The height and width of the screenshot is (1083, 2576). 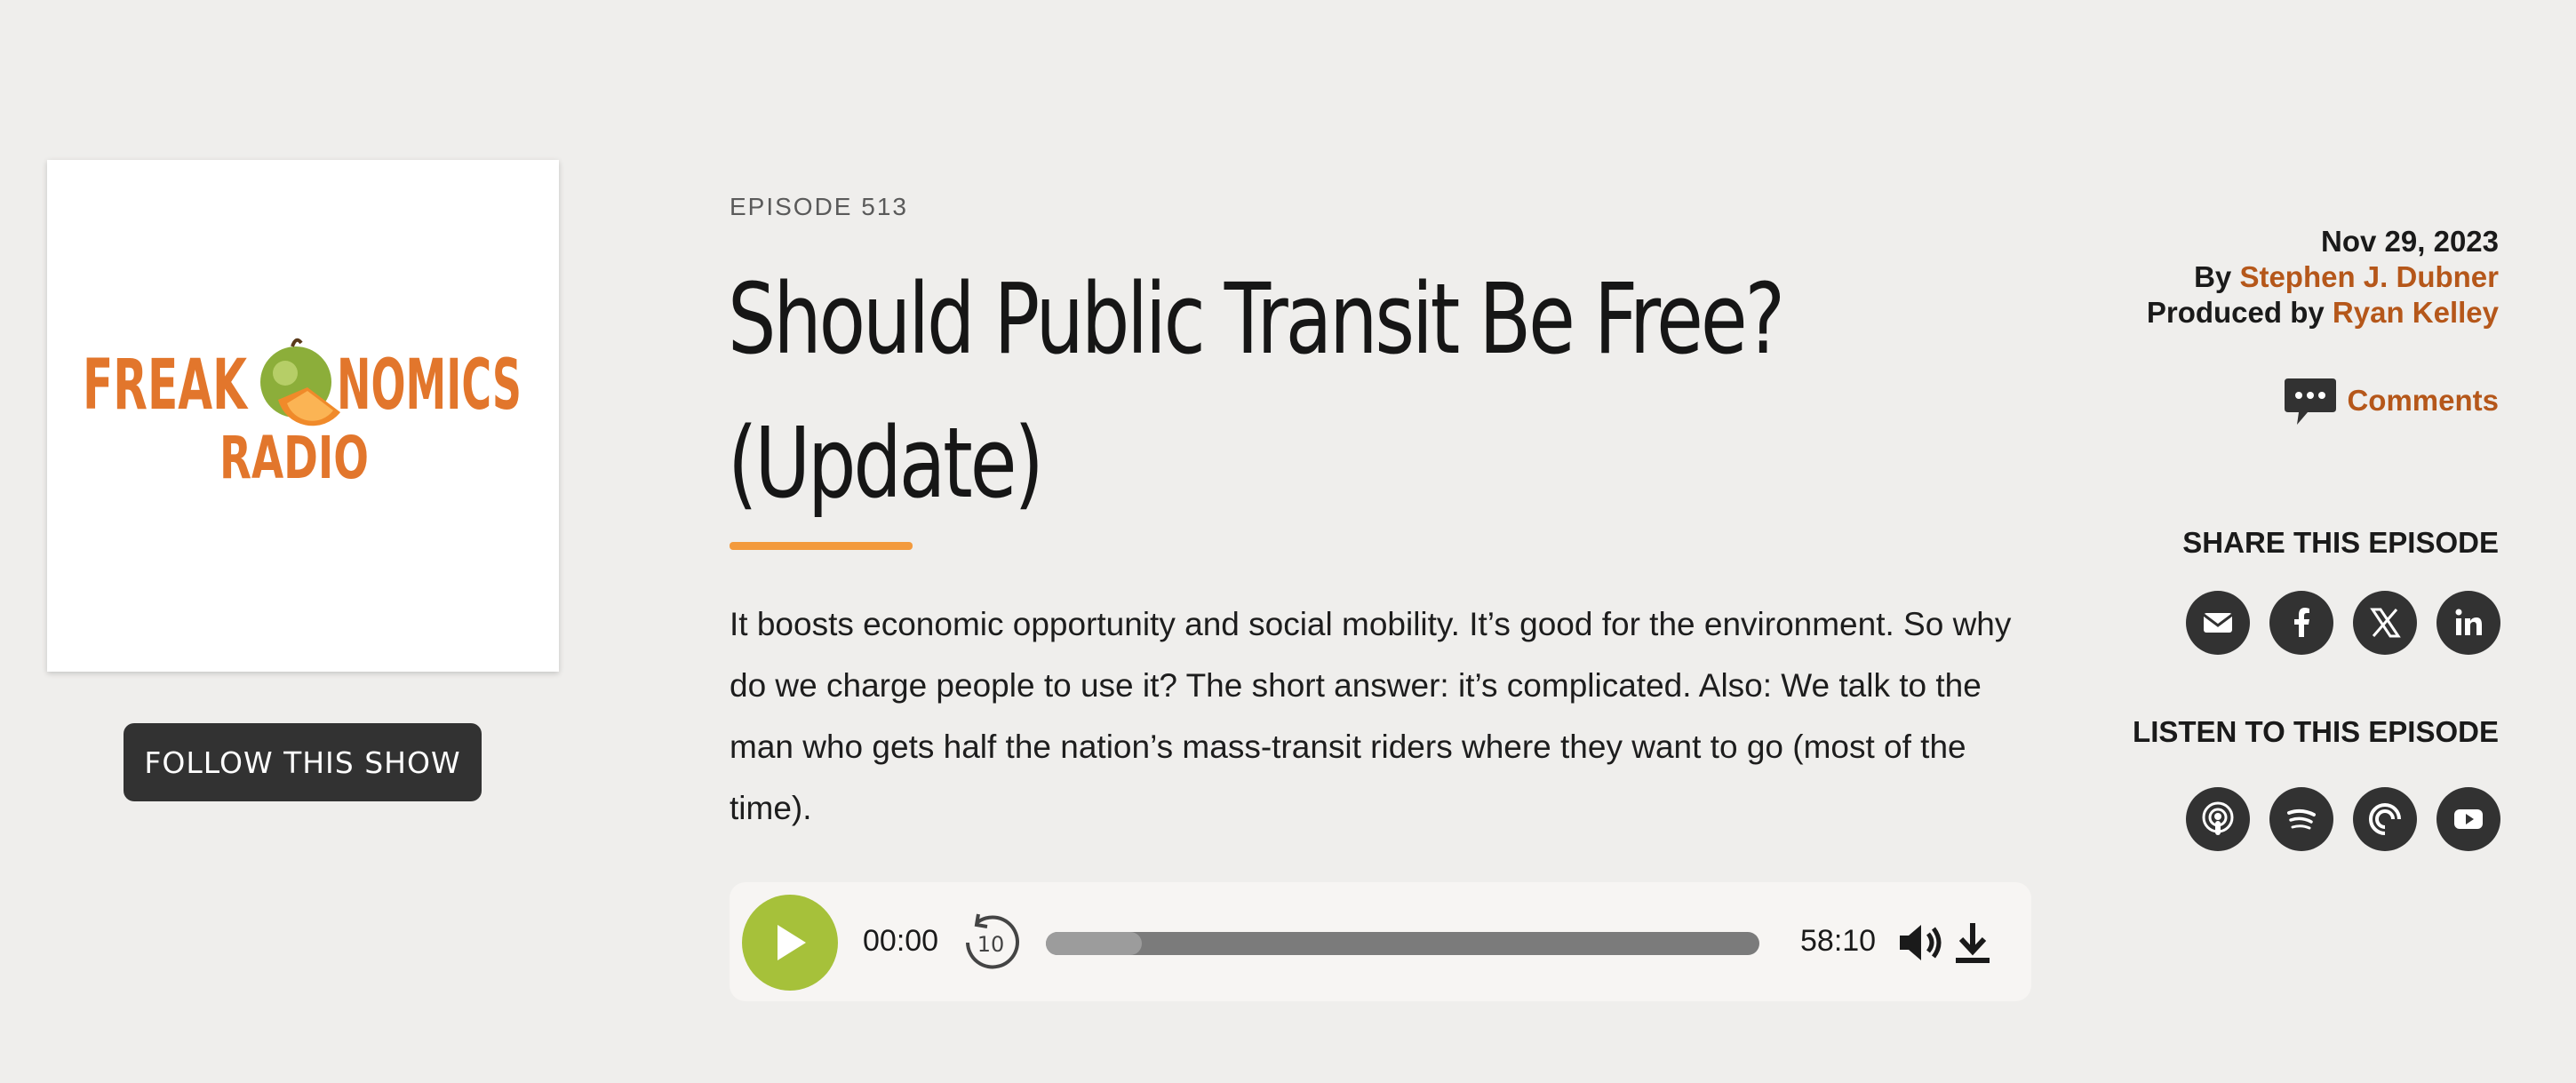 I want to click on logo-text-nomics: NOMICS, so click(x=429, y=386).